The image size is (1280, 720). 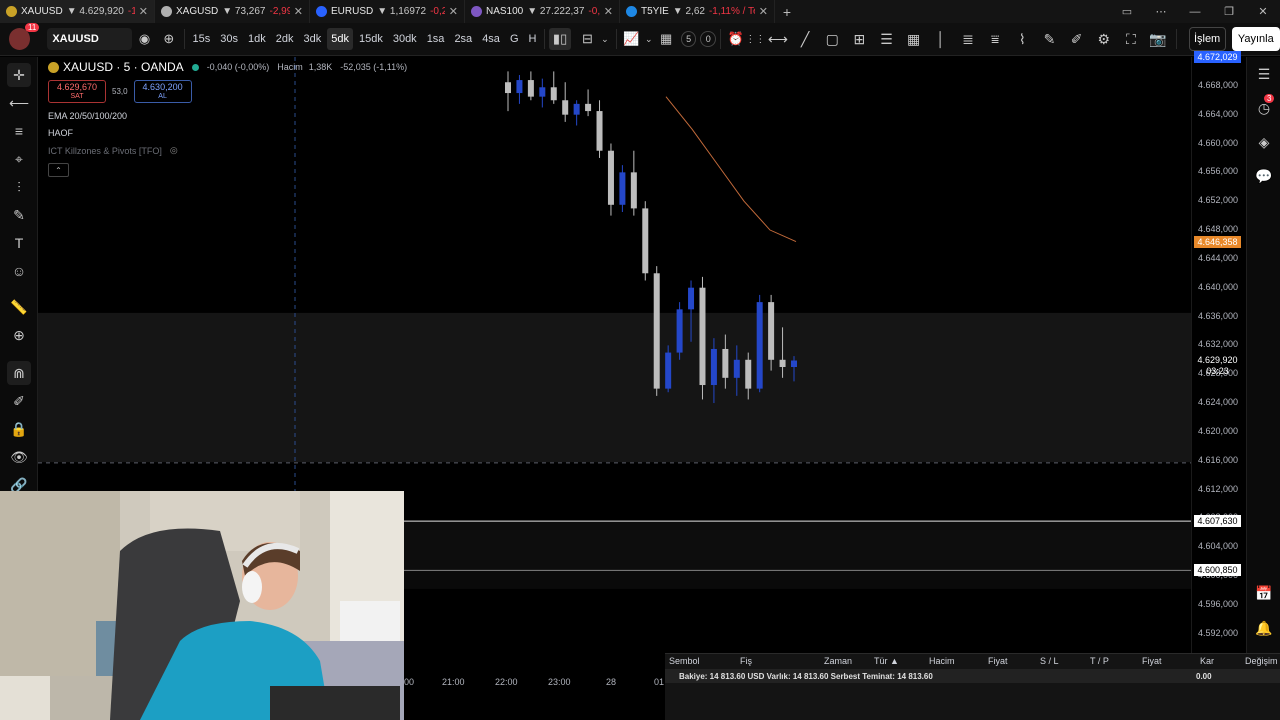 I want to click on channel-icon: ≣, so click(x=967, y=39).